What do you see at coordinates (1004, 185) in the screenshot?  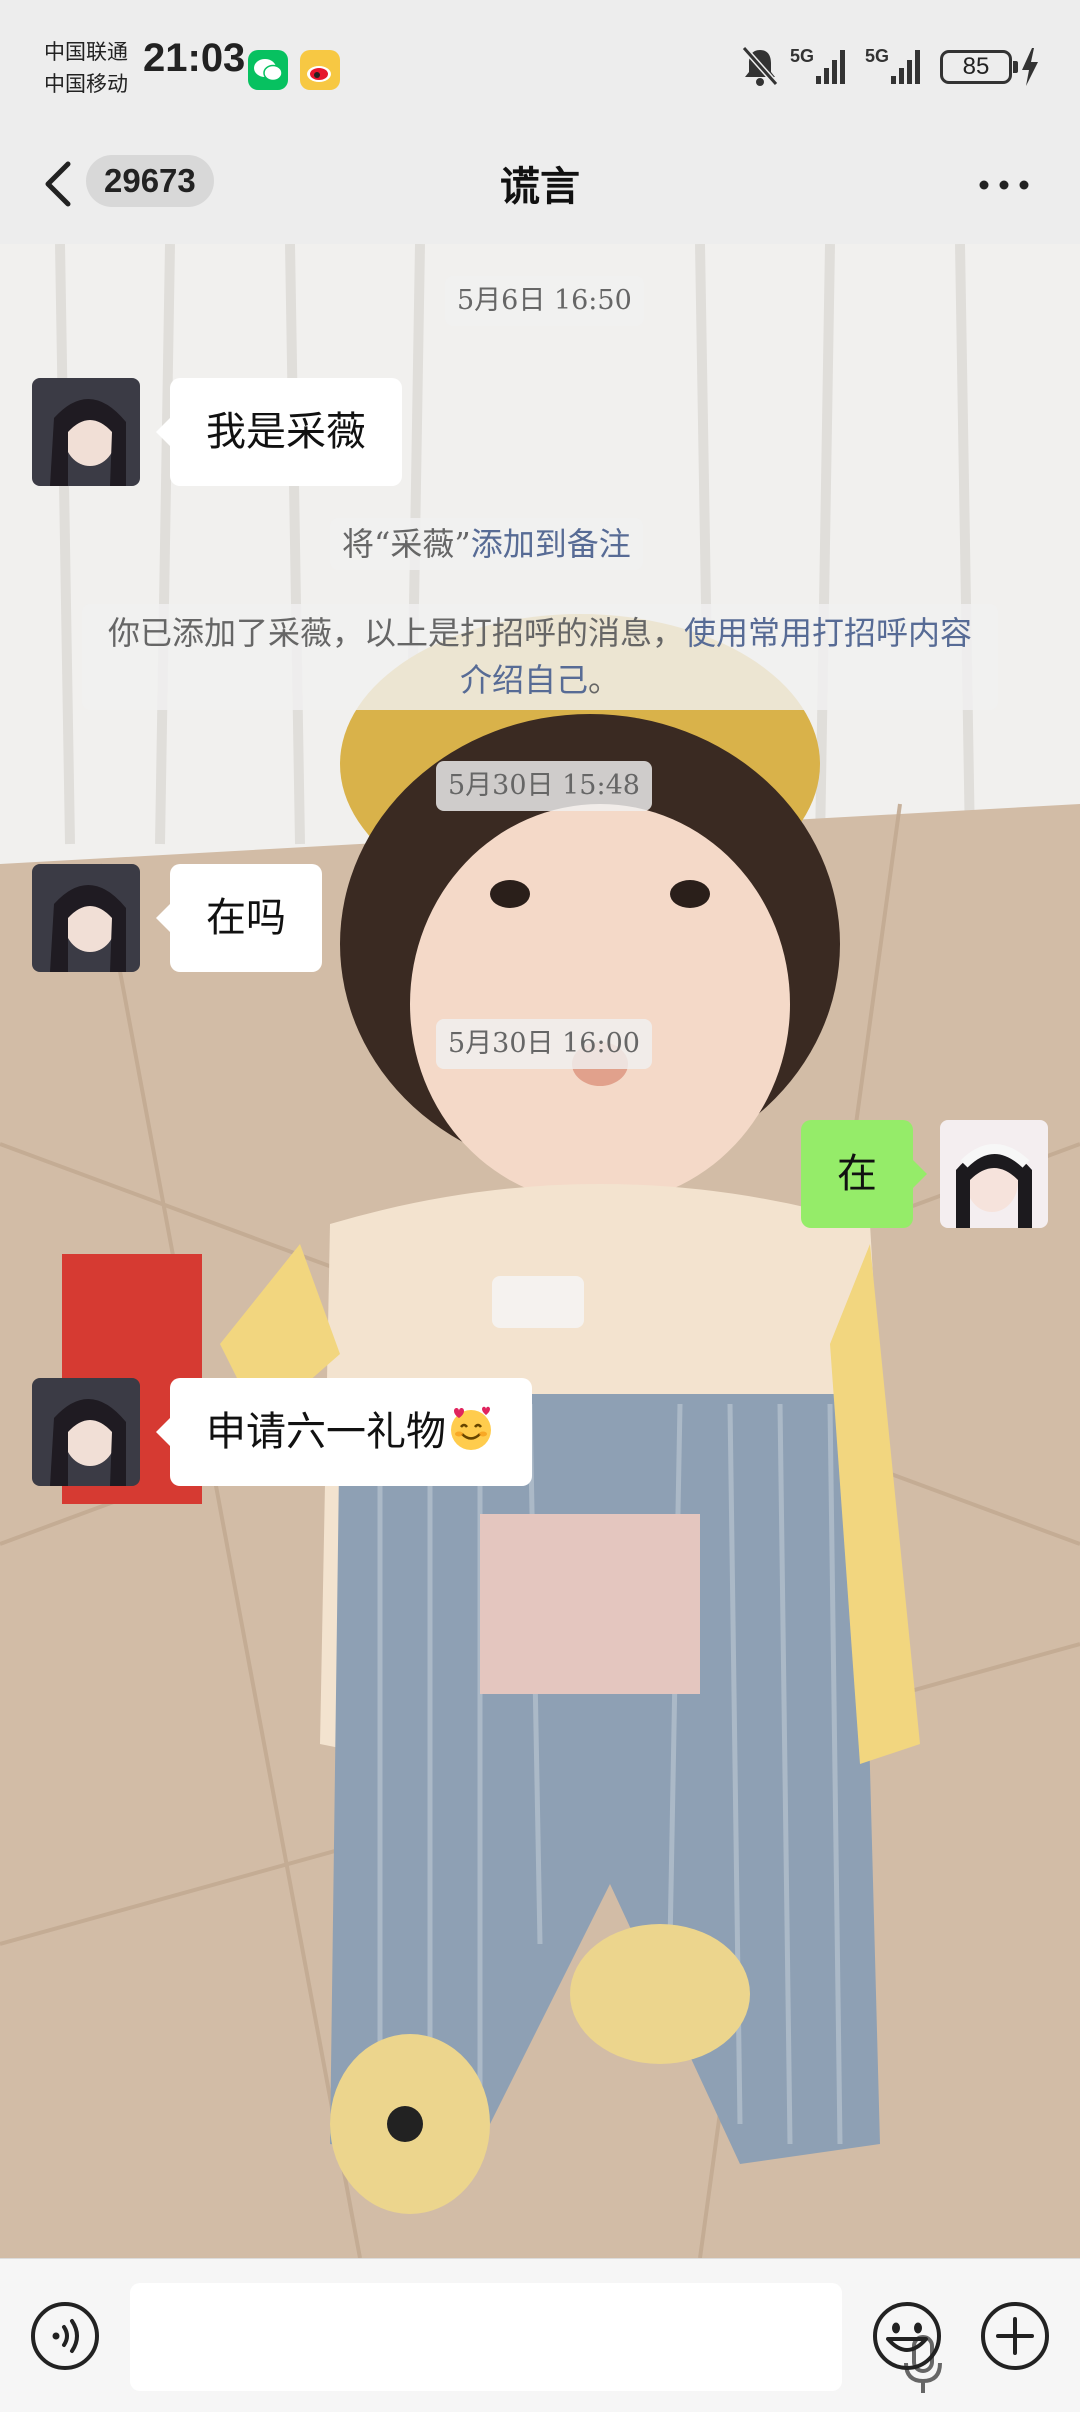 I see `more-options-icon` at bounding box center [1004, 185].